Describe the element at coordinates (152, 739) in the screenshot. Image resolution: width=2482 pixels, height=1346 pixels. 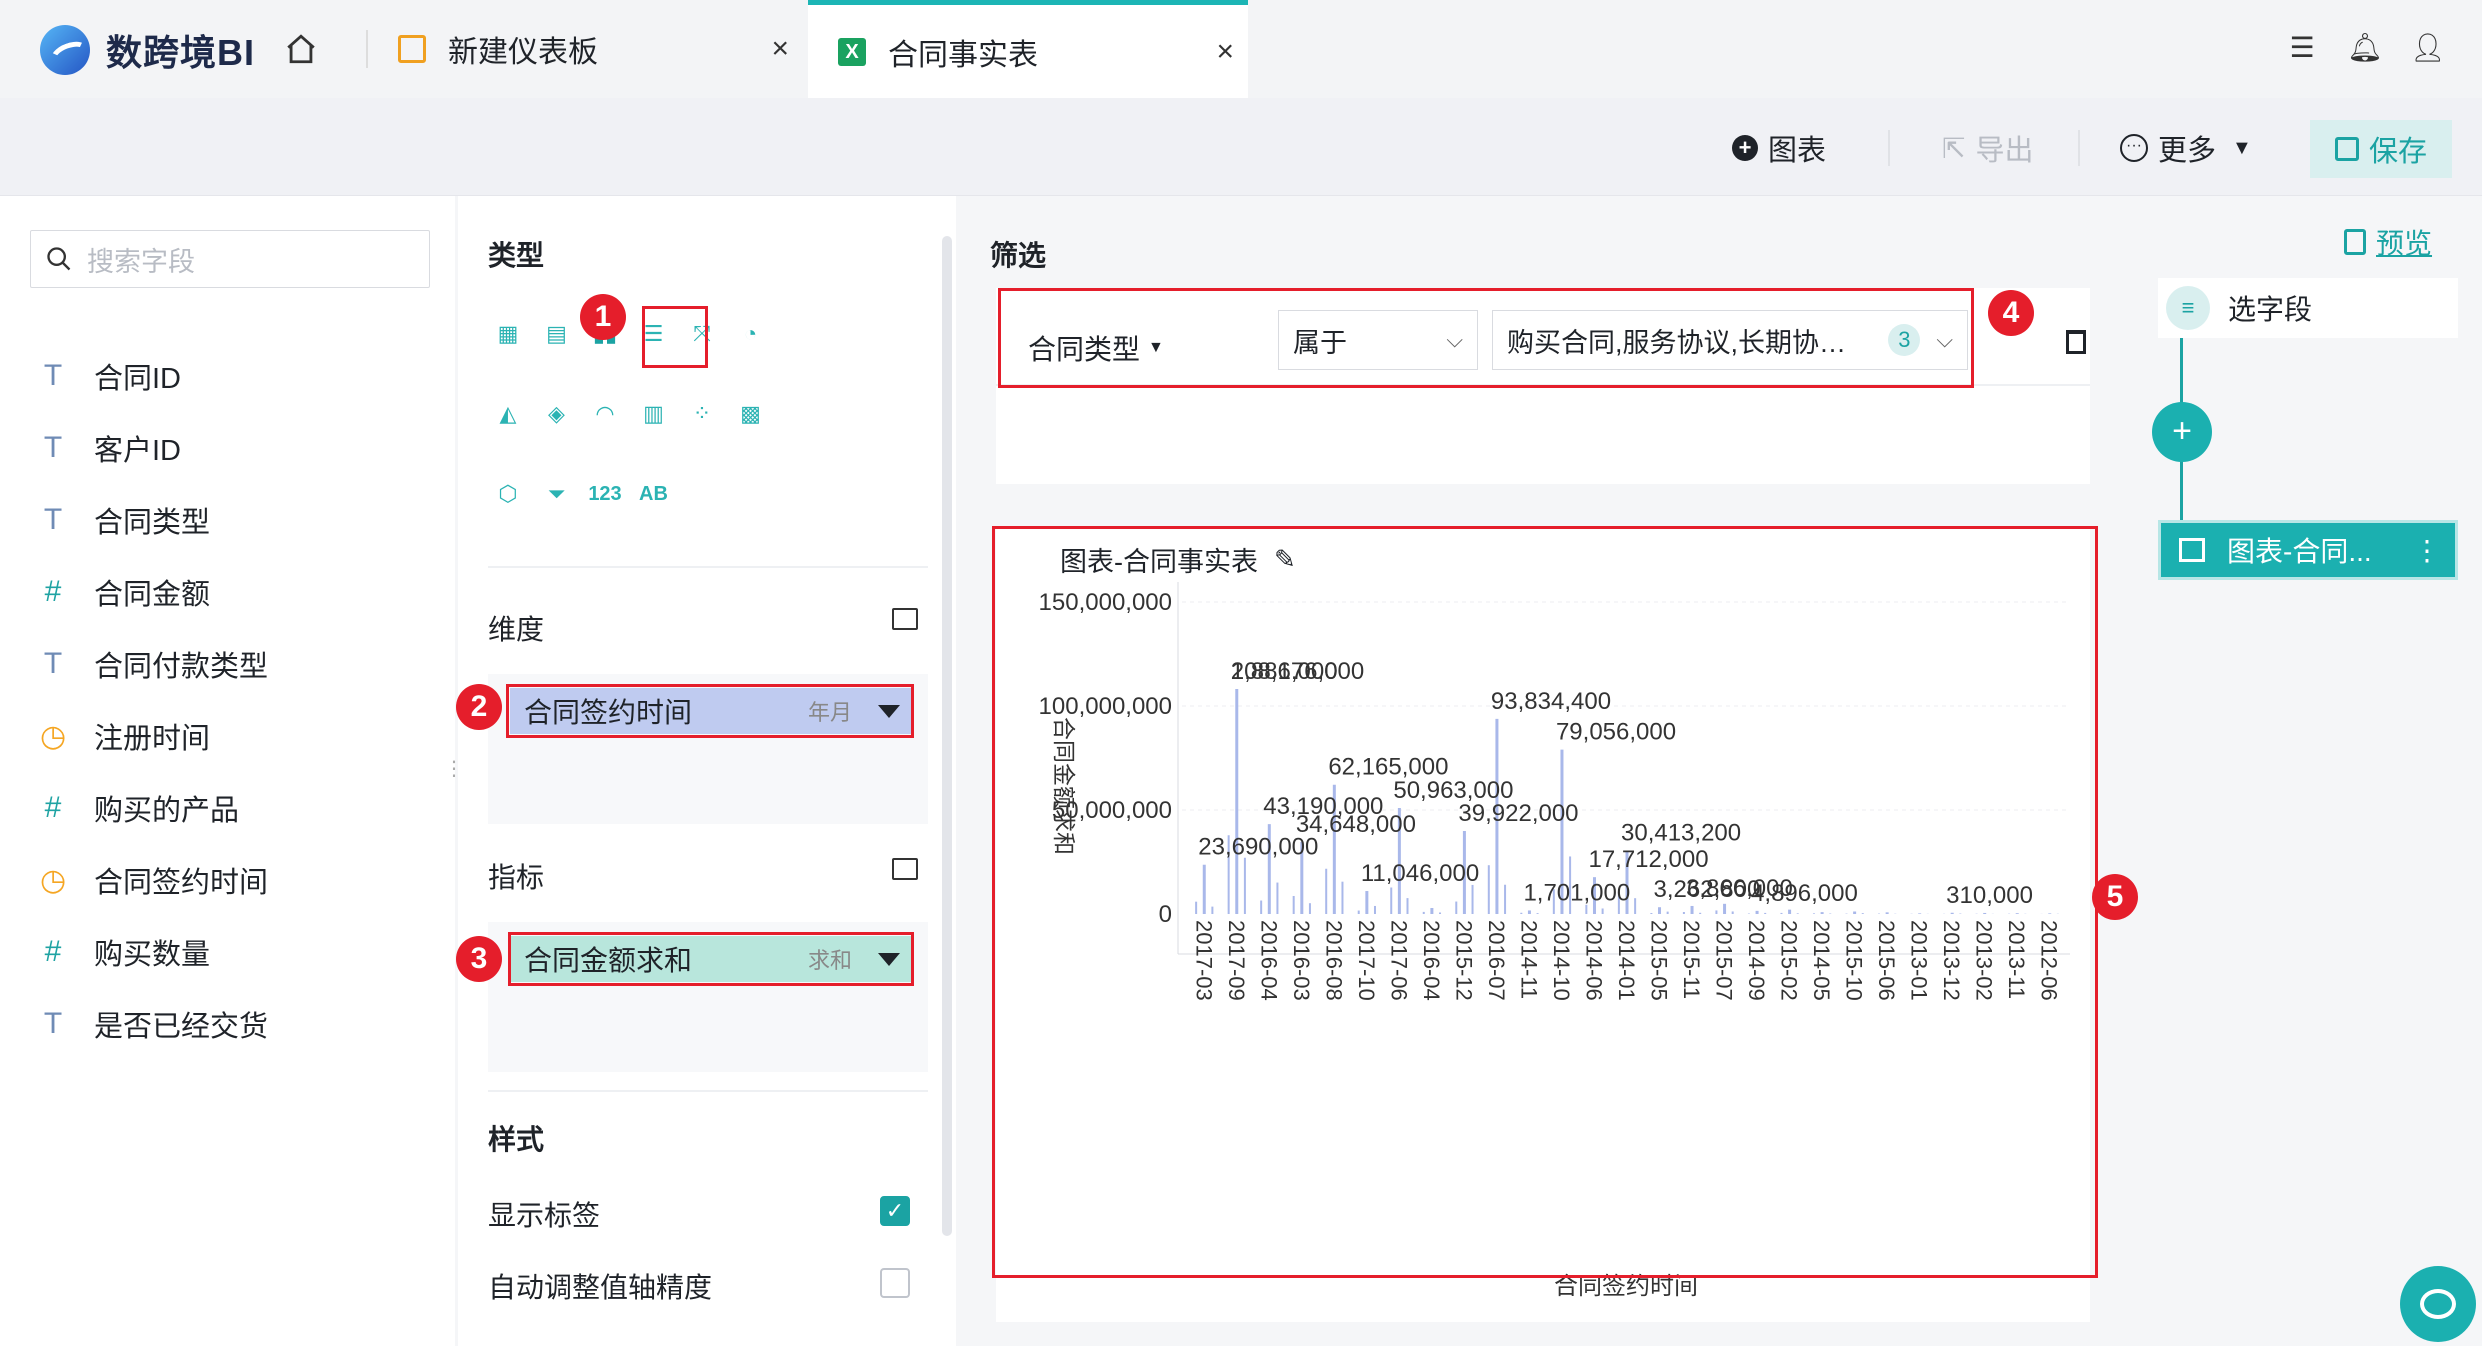
I see `field-label: 注册时间` at that location.